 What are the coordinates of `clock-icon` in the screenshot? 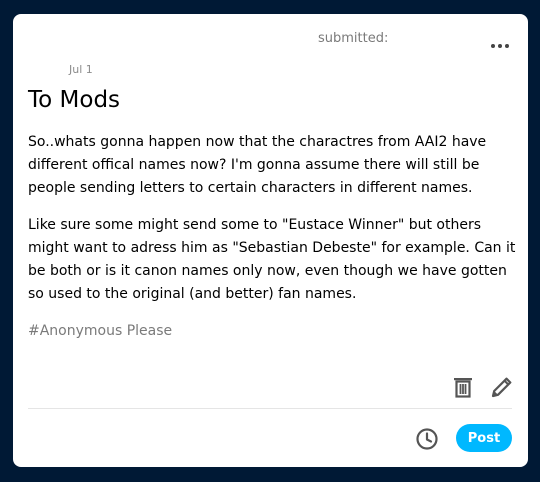 It's located at (427, 439).